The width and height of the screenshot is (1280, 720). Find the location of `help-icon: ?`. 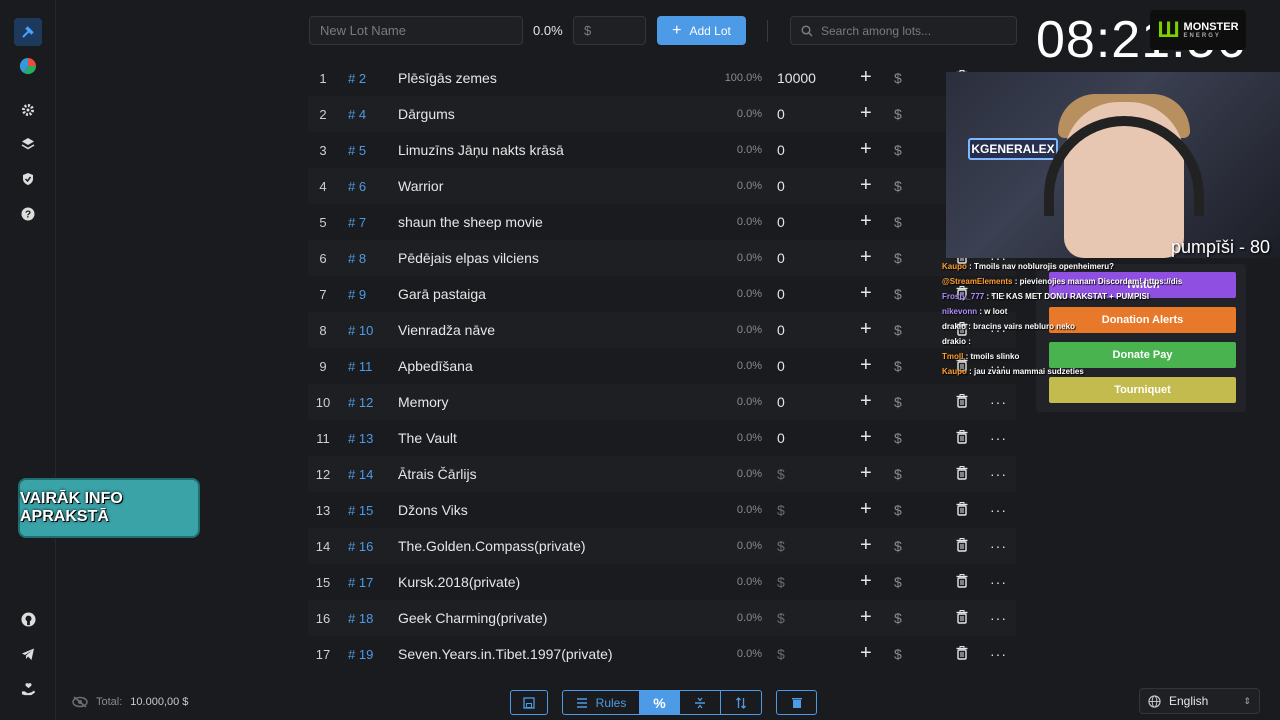

help-icon: ? is located at coordinates (28, 214).